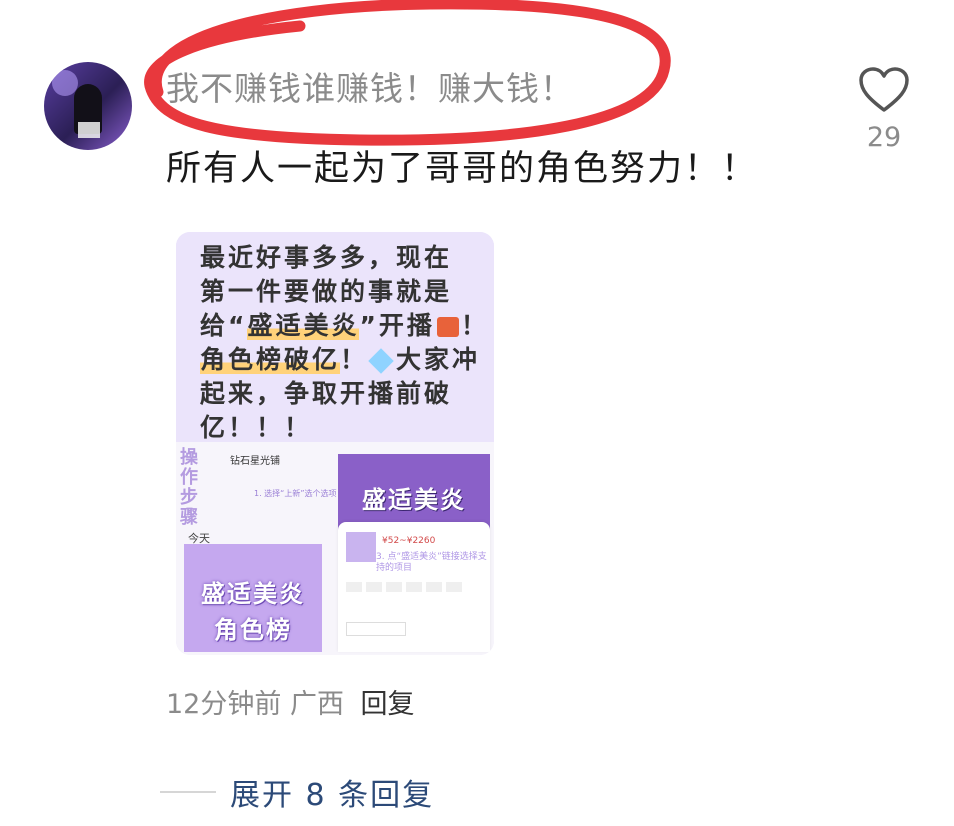  I want to click on image-text-line: 第一件要做的事就是, so click(326, 291).